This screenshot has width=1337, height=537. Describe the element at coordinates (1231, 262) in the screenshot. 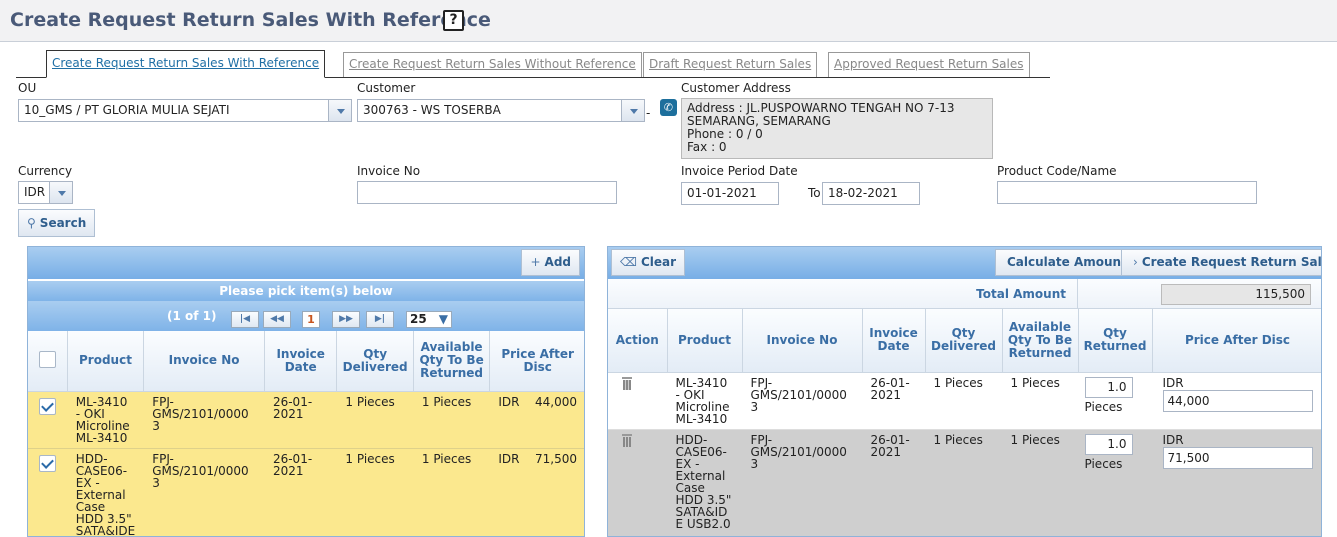

I see `create-request-label: Create Request Return Sales` at that location.